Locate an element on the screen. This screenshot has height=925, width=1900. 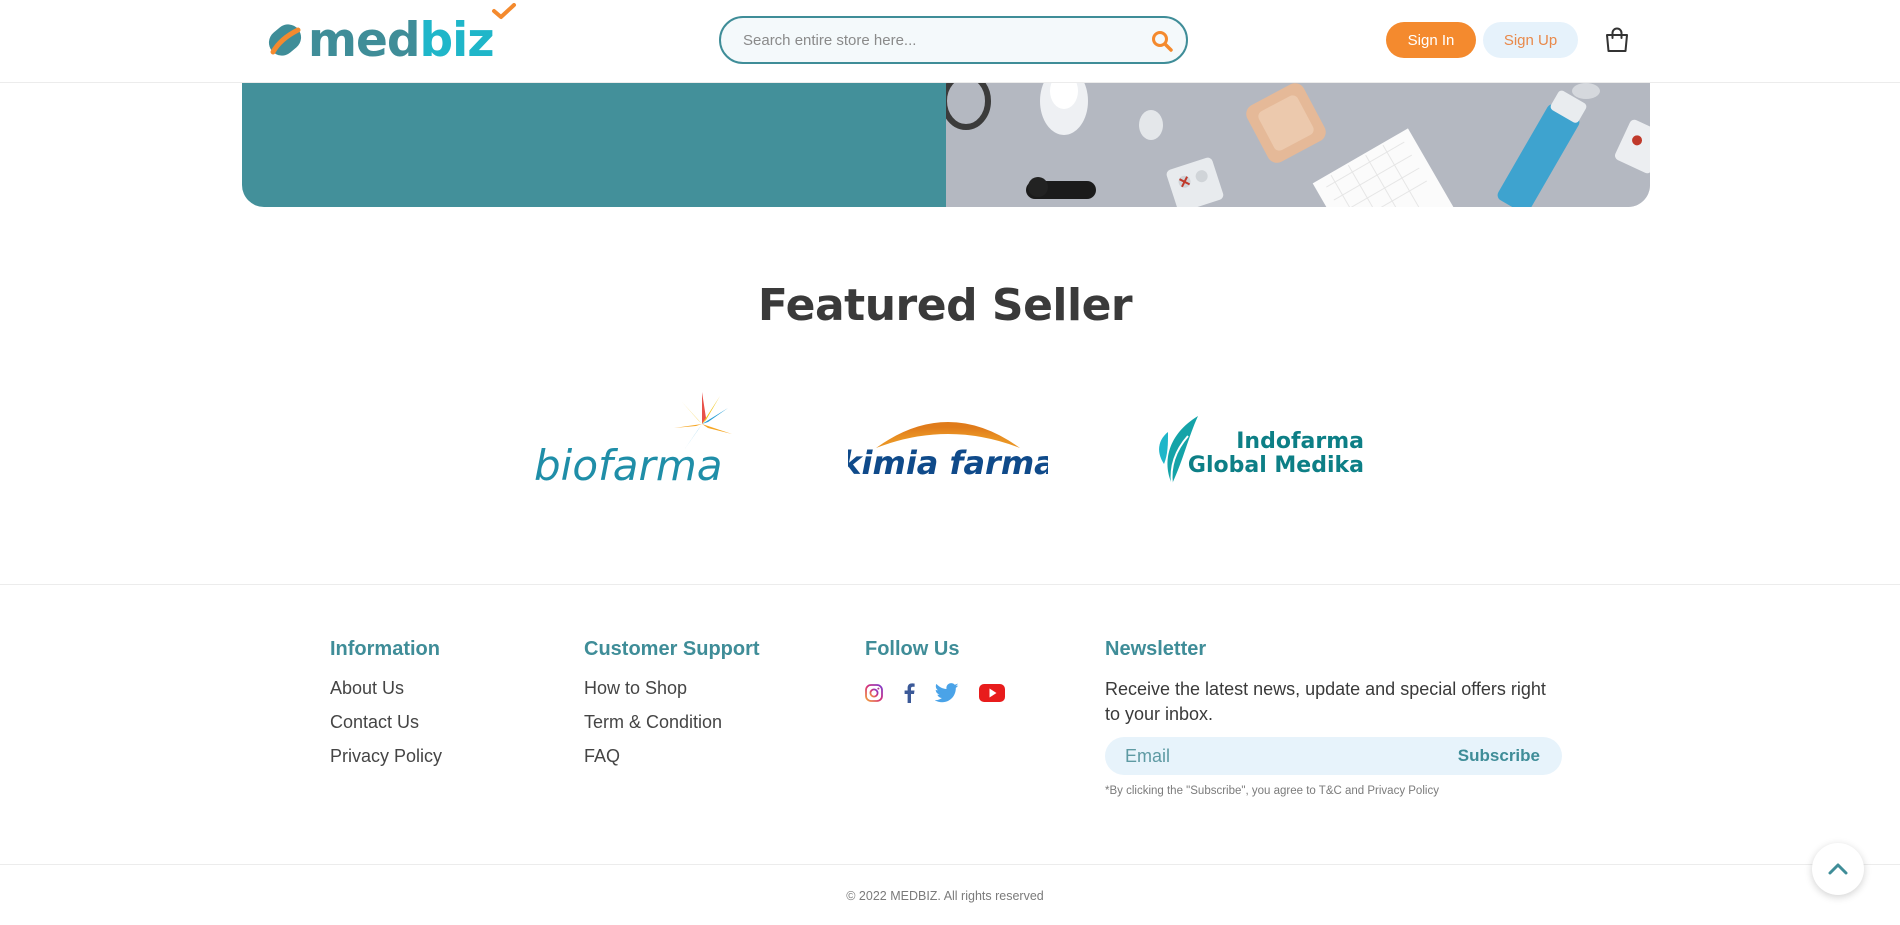
site-header: medbiz Sign In Sign Up is located at coordinates (950, 41).